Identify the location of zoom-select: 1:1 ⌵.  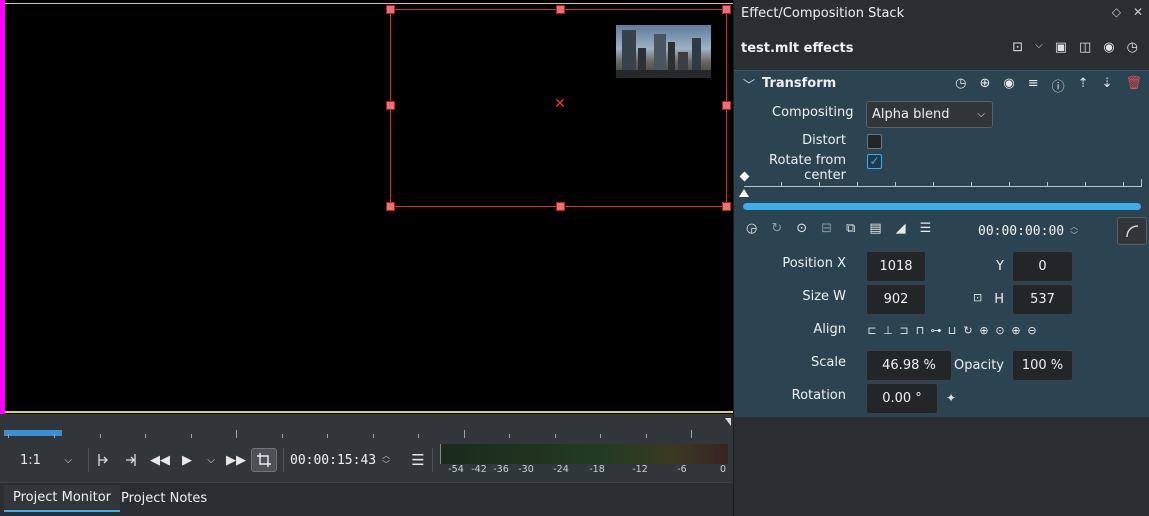
(45, 460).